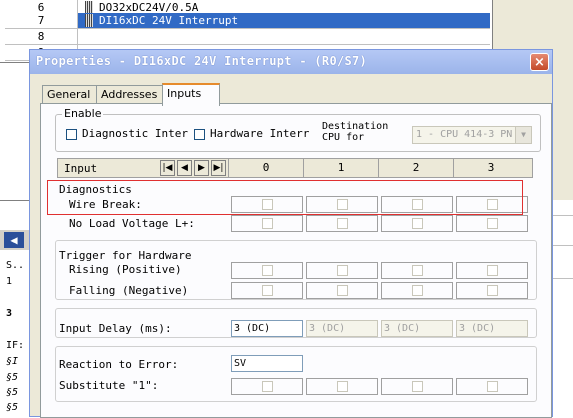  What do you see at coordinates (415, 168) in the screenshot?
I see `column-header: 2` at bounding box center [415, 168].